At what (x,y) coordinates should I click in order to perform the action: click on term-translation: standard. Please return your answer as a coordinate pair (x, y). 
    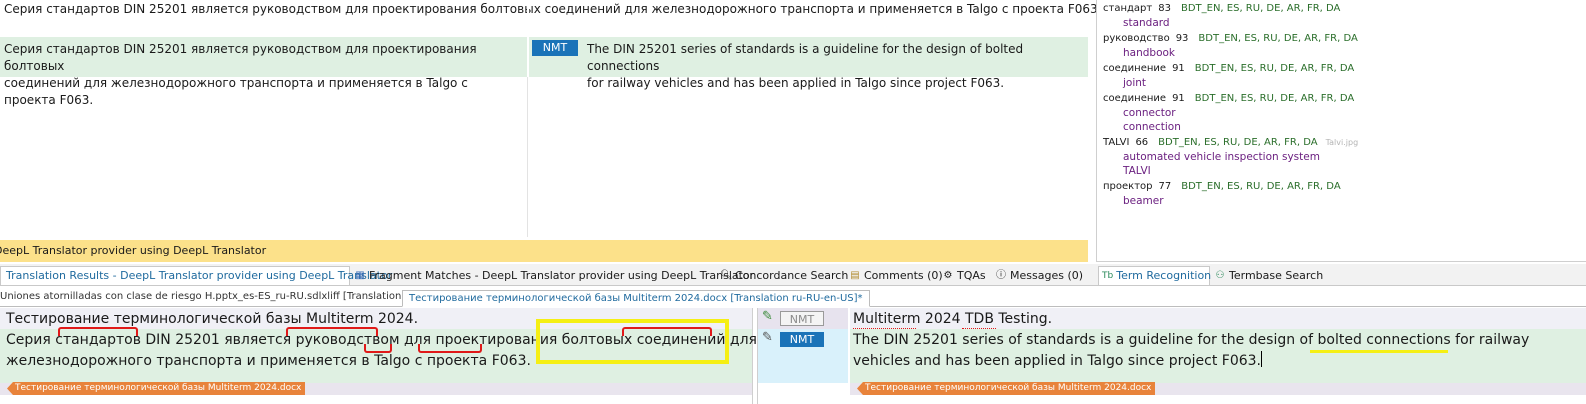
    Looking at the image, I should click on (1146, 23).